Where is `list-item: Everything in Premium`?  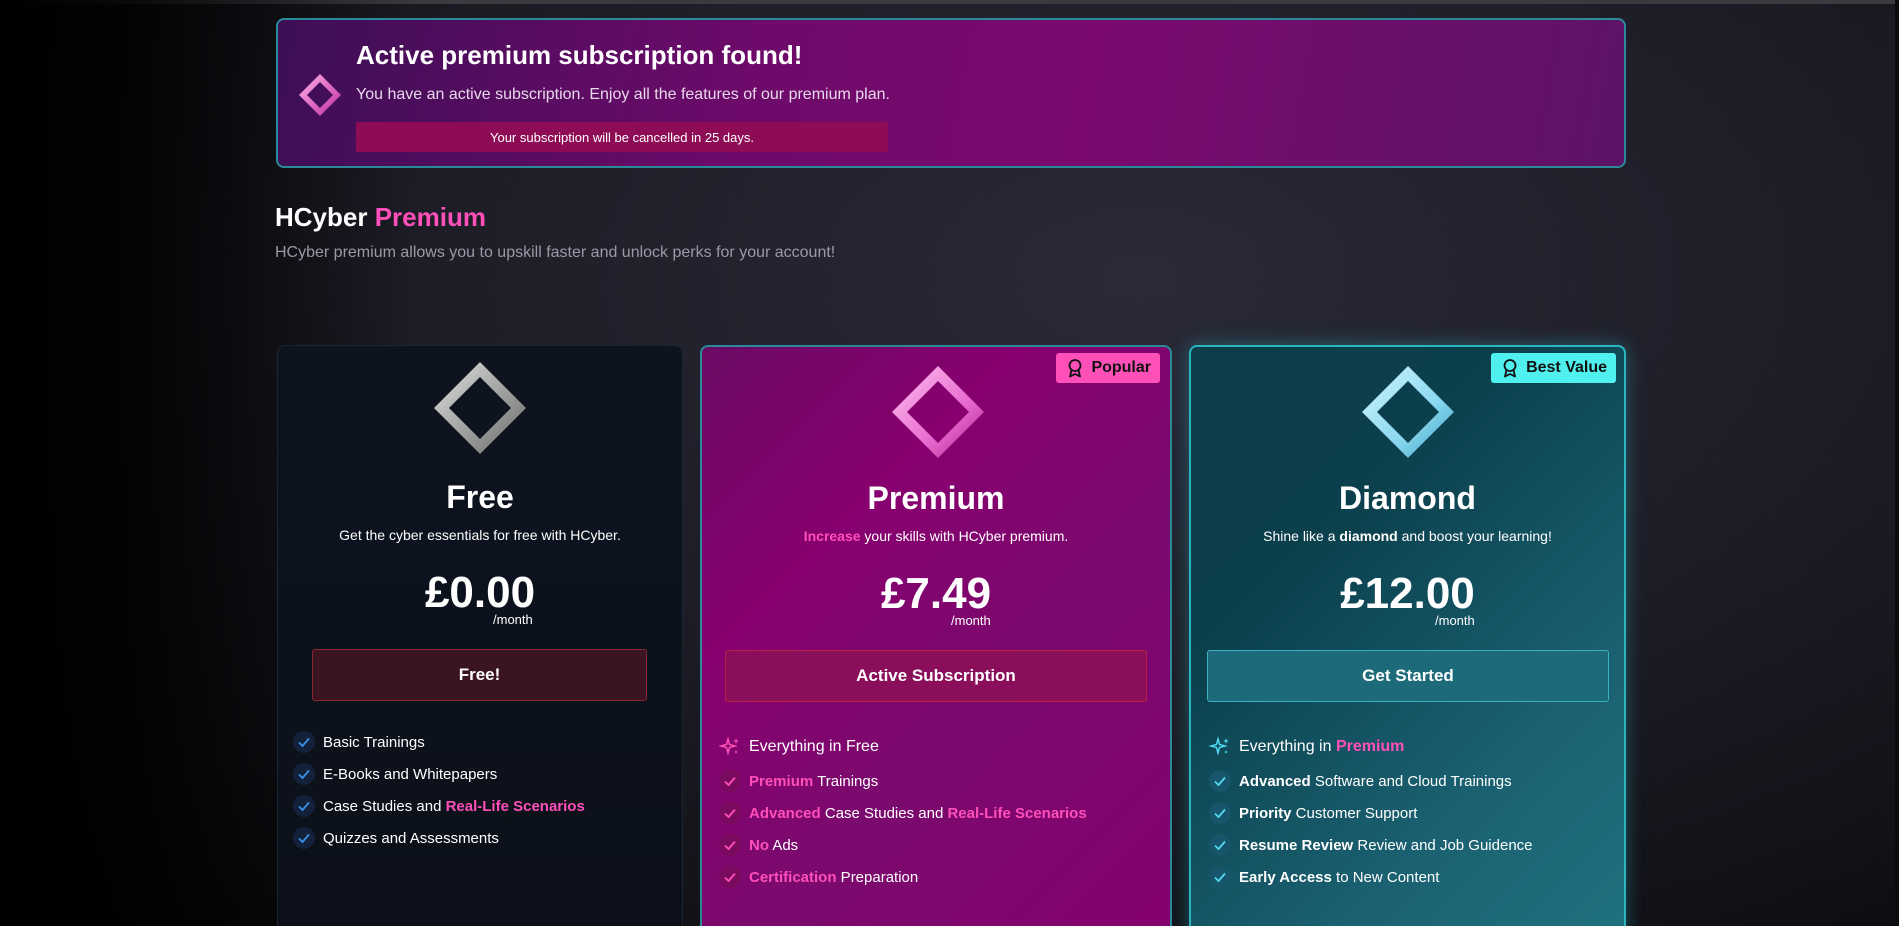
list-item: Everything in Premium is located at coordinates (1371, 747).